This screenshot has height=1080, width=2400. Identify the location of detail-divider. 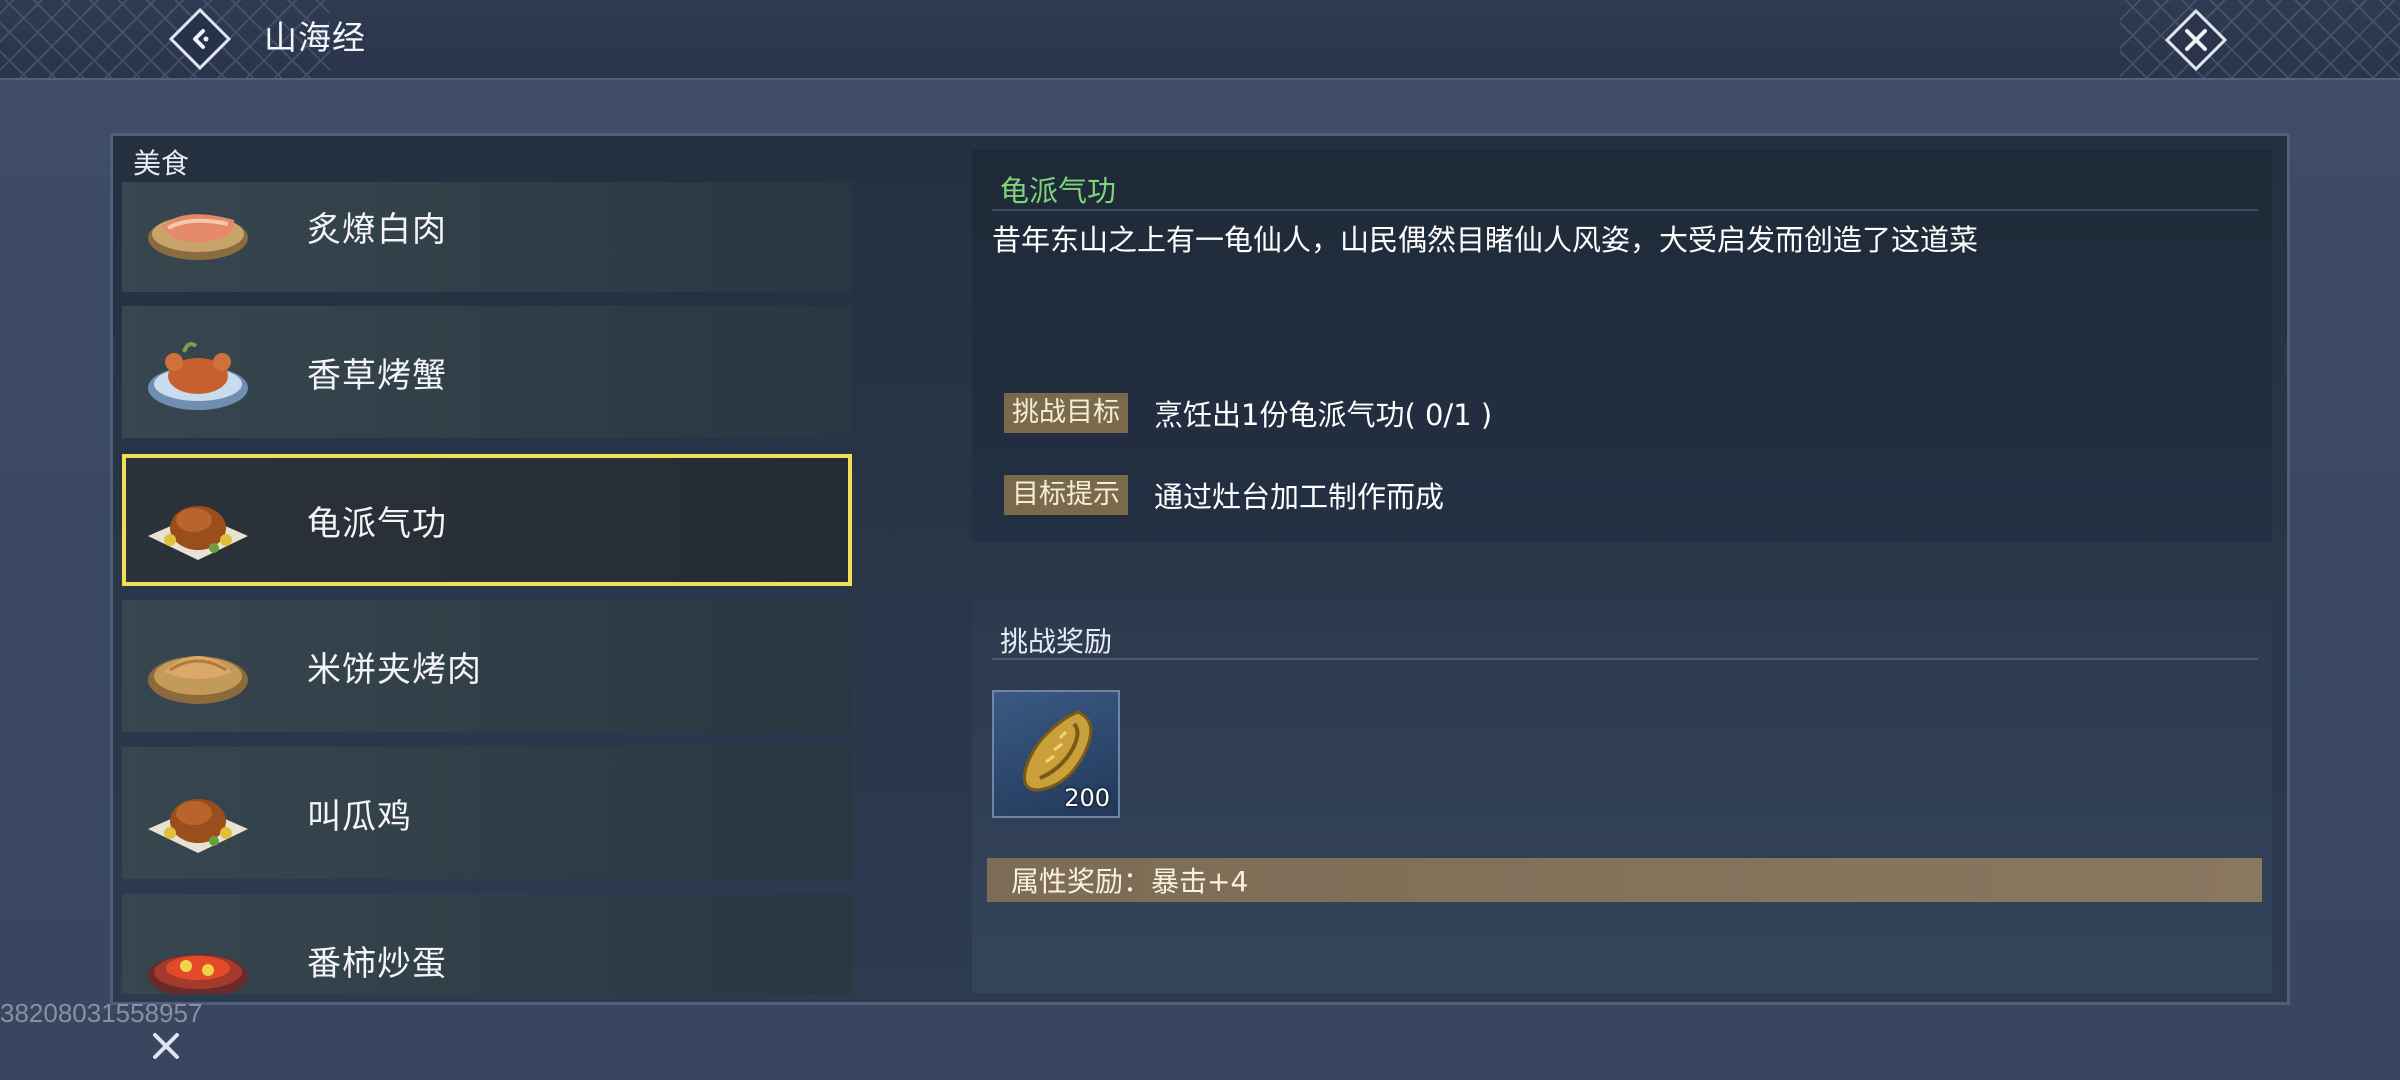
(1625, 210).